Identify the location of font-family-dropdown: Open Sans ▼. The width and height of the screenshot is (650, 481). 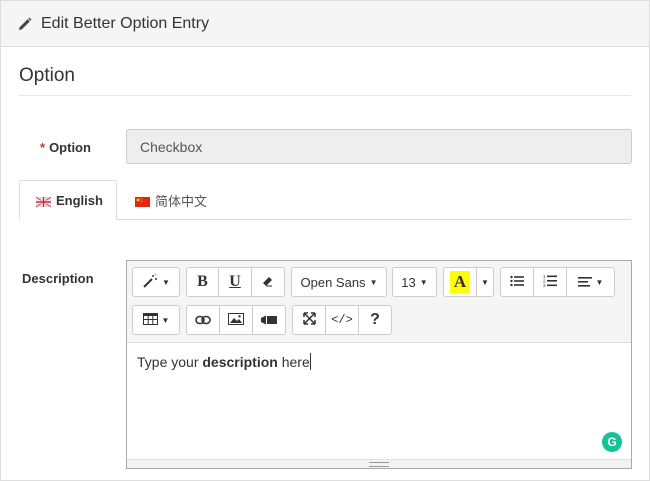
(339, 282).